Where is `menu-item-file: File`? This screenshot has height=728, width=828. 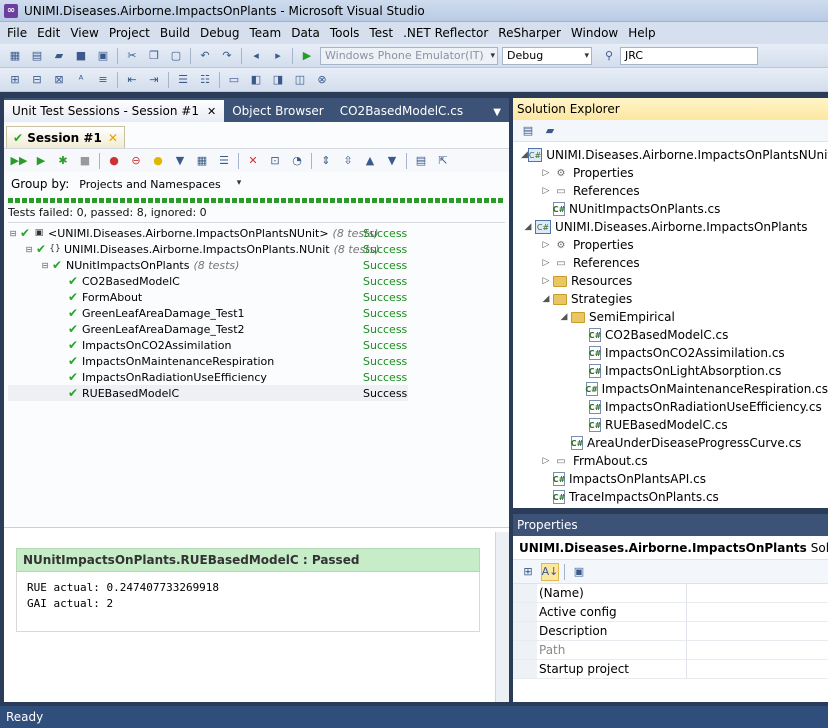 menu-item-file: File is located at coordinates (17, 33).